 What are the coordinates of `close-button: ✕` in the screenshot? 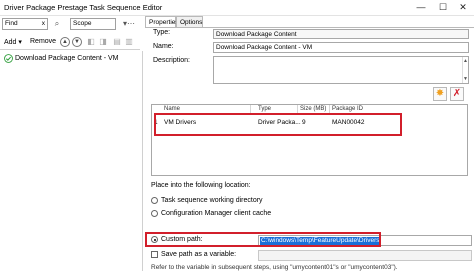 It's located at (463, 7).